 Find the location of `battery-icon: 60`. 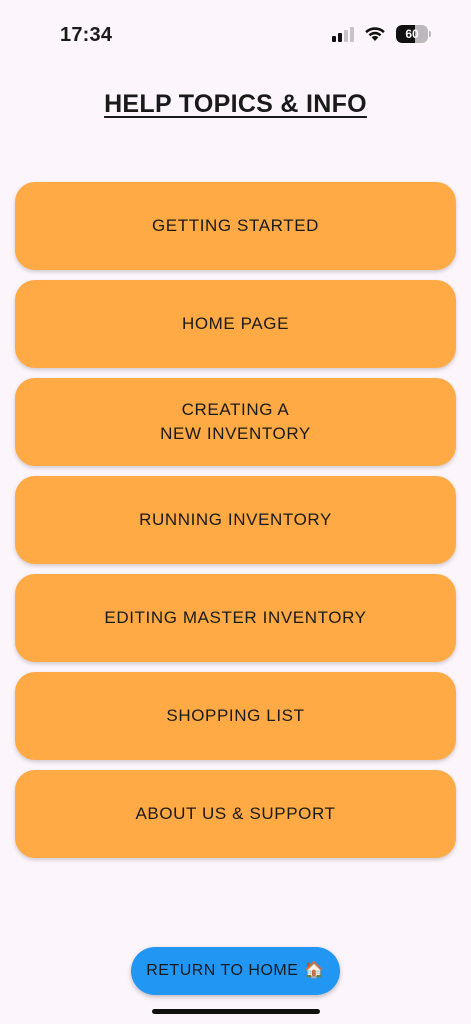

battery-icon: 60 is located at coordinates (412, 34).